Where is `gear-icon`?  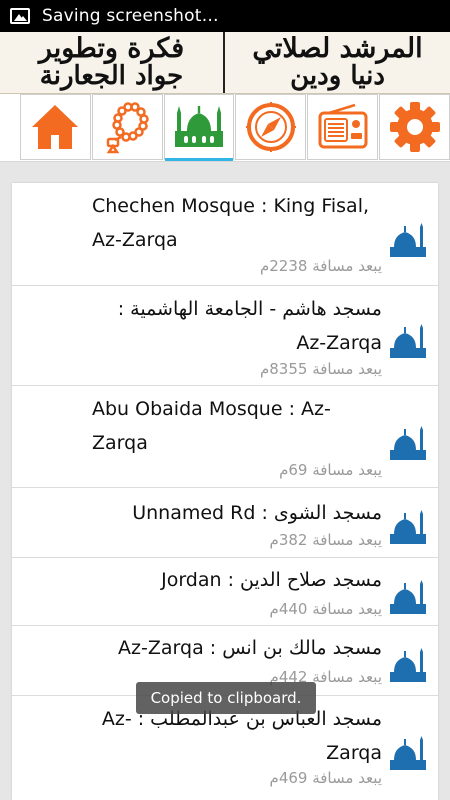
gear-icon is located at coordinates (414, 127).